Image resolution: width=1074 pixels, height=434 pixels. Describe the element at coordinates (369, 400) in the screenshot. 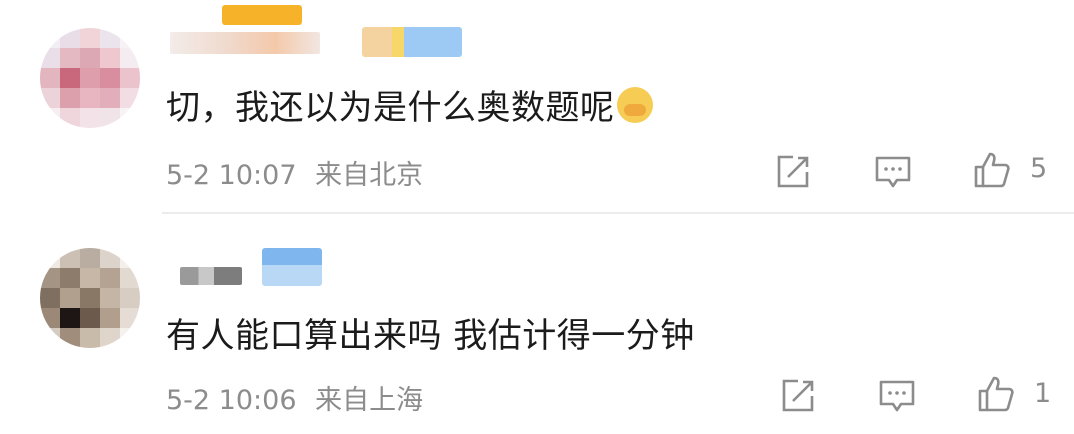

I see `comment-location: 来自上海` at that location.